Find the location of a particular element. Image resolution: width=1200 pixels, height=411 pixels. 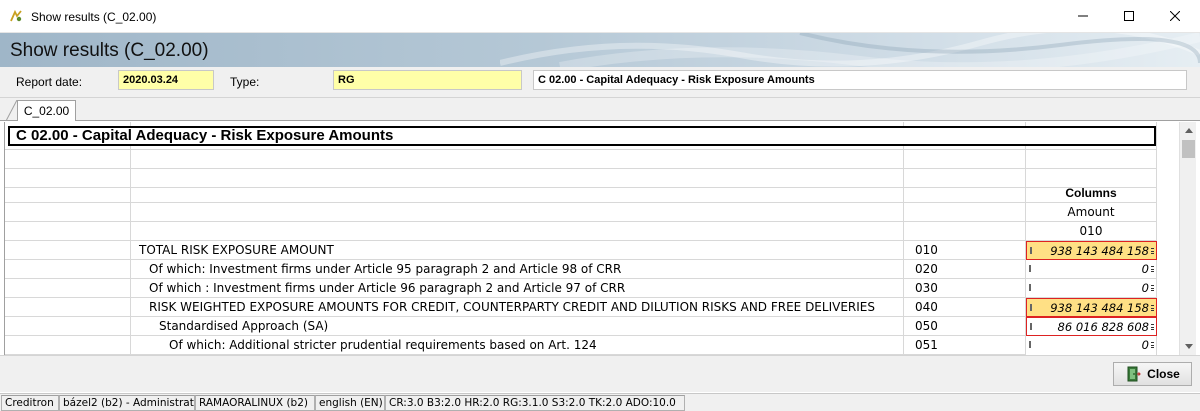

row-code: 020 is located at coordinates (965, 269).